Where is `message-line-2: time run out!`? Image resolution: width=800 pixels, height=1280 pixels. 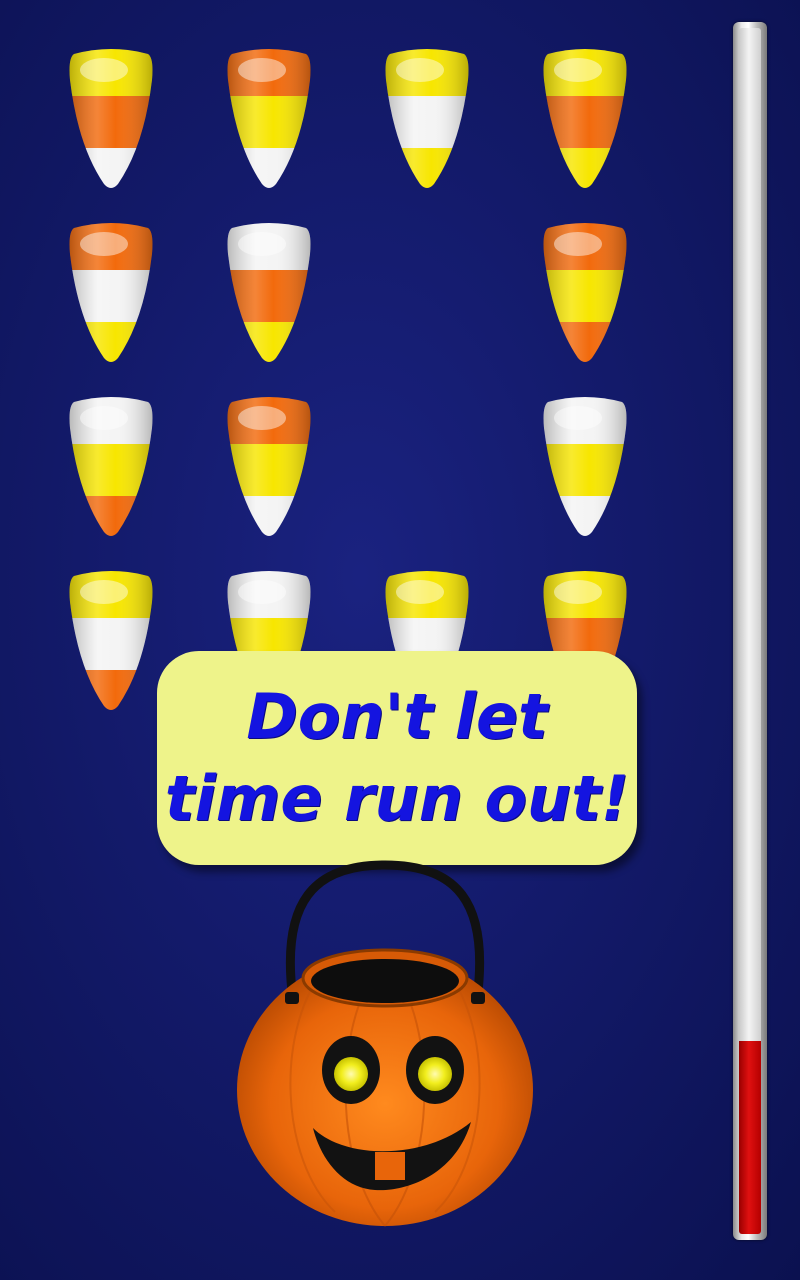
message-line-2: time run out! is located at coordinates (397, 798).